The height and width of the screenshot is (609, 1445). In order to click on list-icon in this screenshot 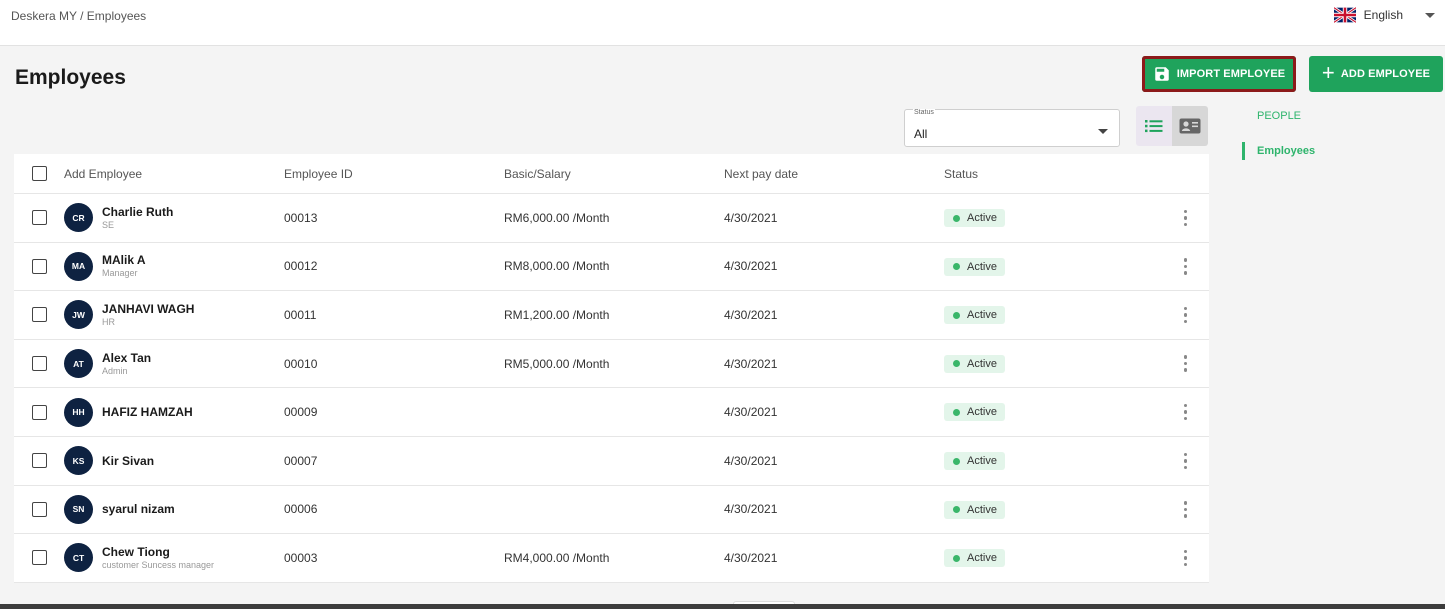, I will do `click(1154, 126)`.